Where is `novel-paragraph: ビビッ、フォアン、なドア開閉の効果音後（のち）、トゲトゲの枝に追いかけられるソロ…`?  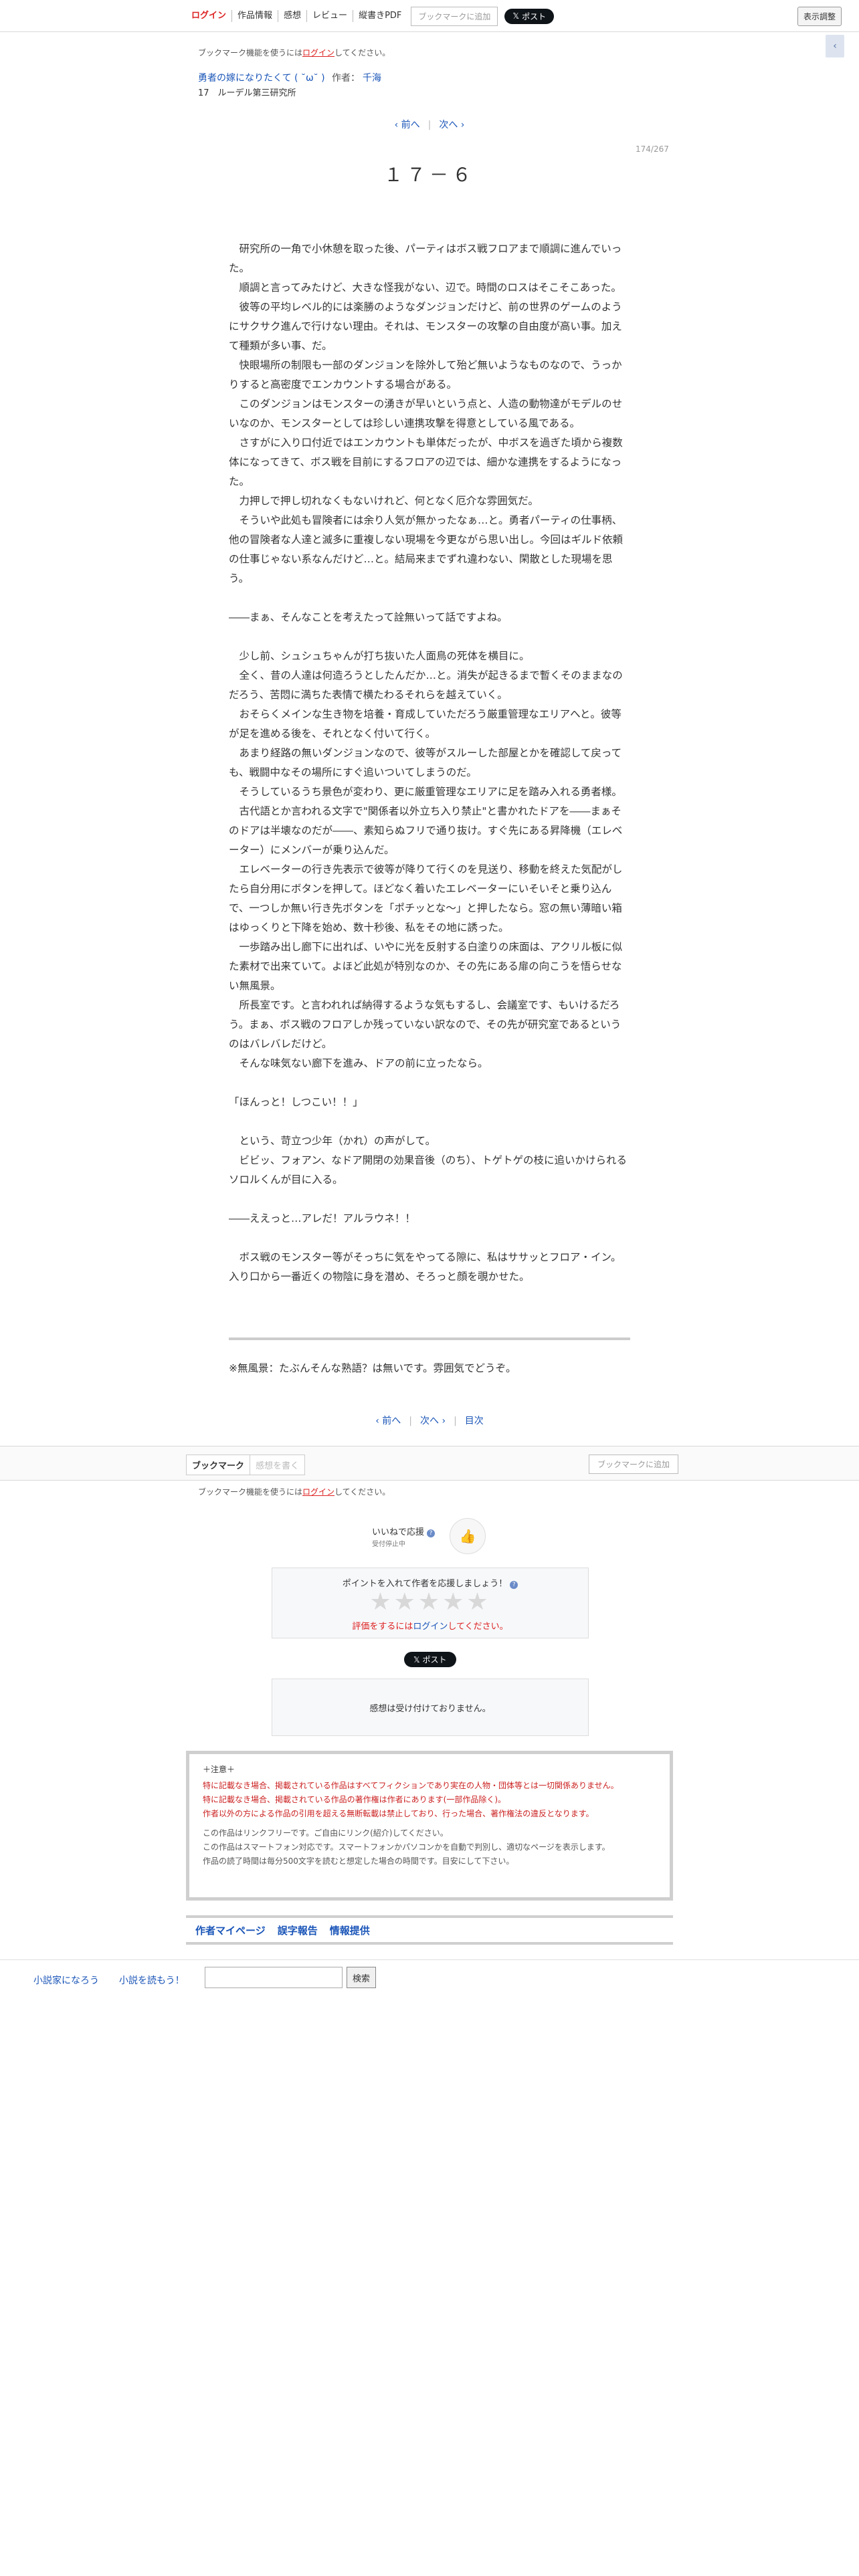
novel-paragraph: ビビッ、フォアン、なドア開閉の効果音後（のち）、トゲトゲの枝に追いかけられるソロ… is located at coordinates (428, 1170).